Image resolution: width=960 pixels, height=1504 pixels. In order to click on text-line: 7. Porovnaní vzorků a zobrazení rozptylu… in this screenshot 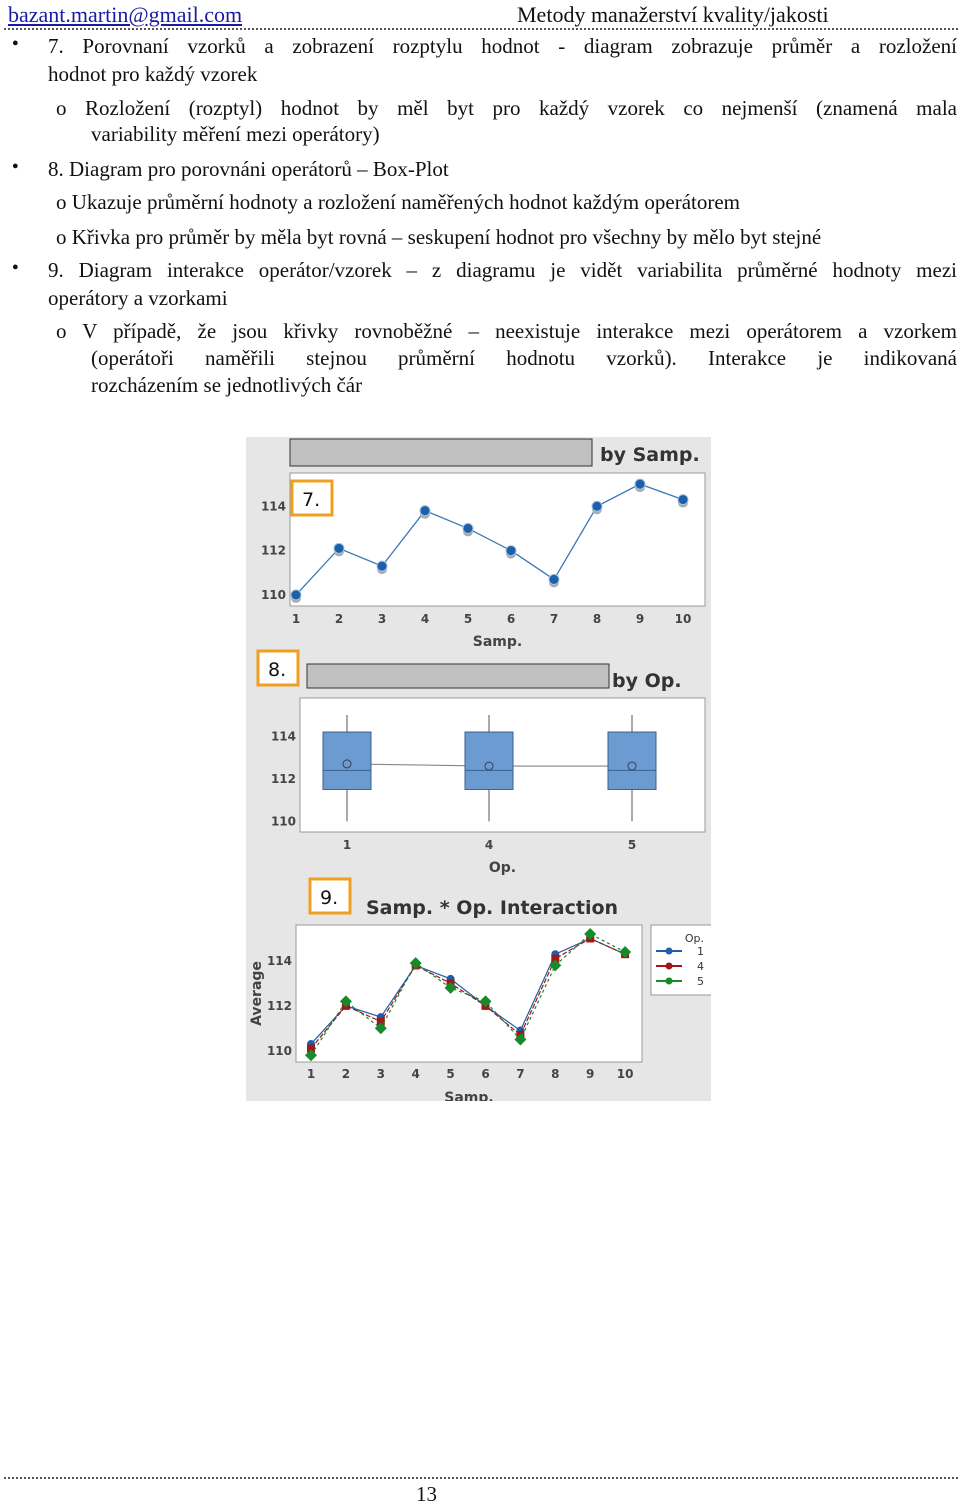, I will do `click(502, 46)`.